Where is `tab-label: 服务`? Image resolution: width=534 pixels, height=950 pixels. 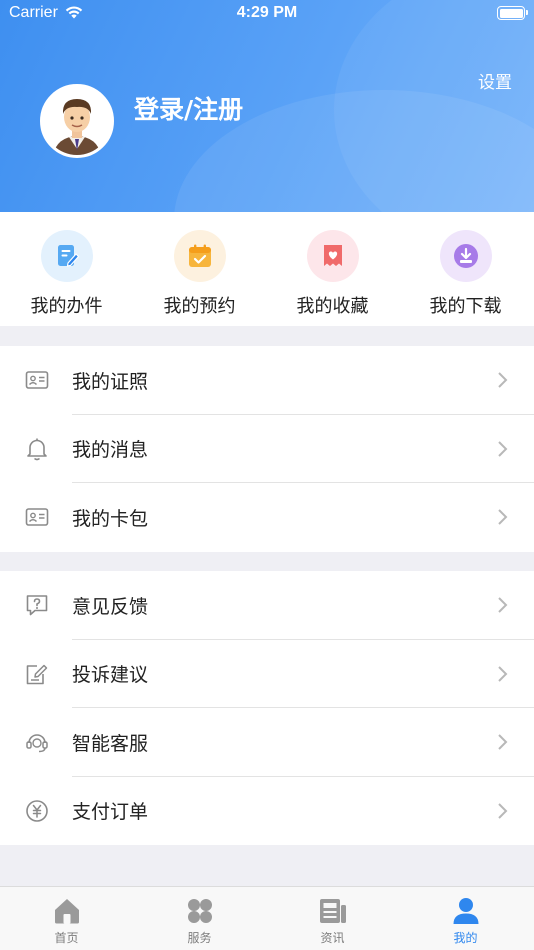 tab-label: 服务 is located at coordinates (199, 938).